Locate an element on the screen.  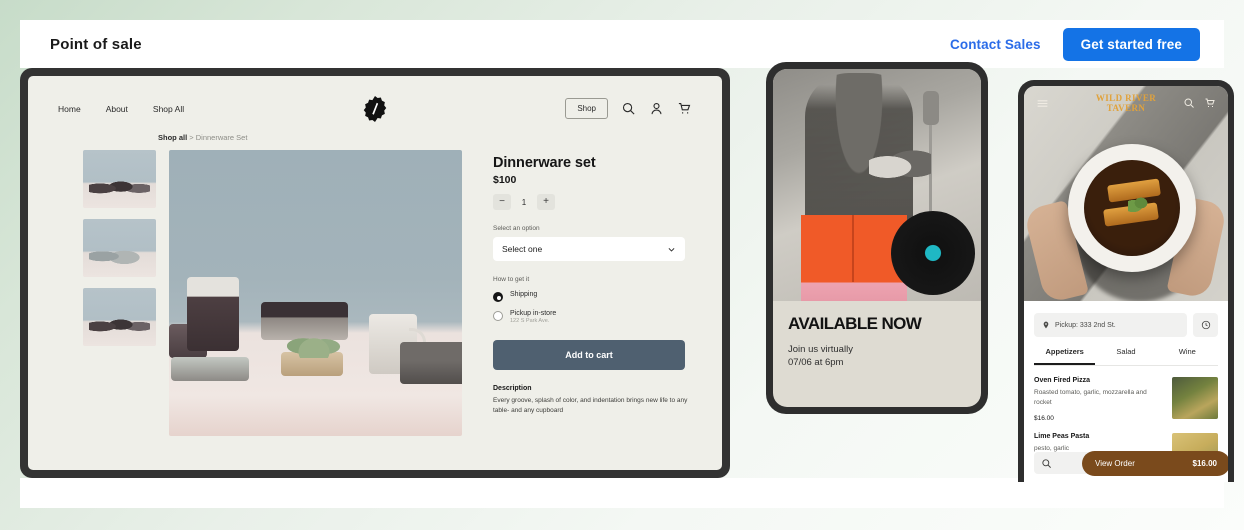
fulfillment-label: How to get it is located at coordinates (511, 279).